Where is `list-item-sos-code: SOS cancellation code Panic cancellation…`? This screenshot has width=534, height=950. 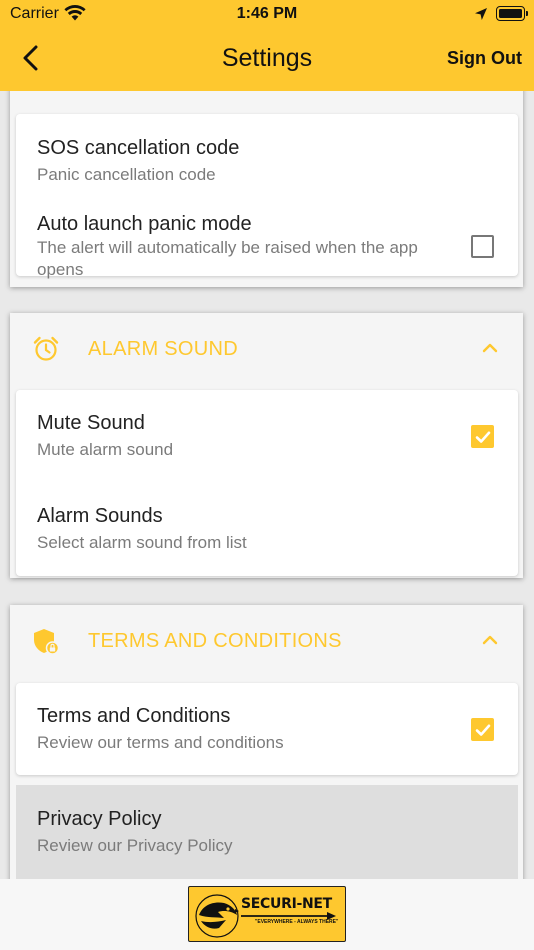
list-item-sos-code: SOS cancellation code Panic cancellation… is located at coordinates (267, 152).